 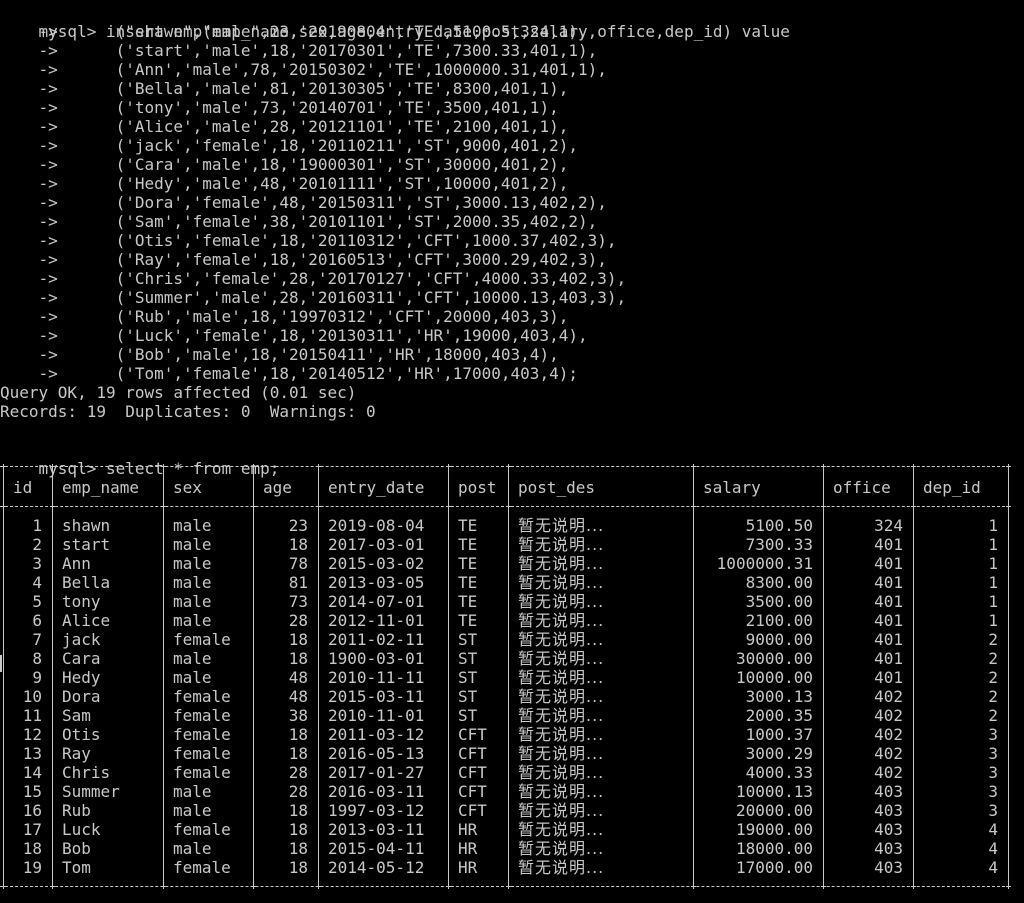 I want to click on table-cell-salary: 9000.00, so click(x=779, y=639).